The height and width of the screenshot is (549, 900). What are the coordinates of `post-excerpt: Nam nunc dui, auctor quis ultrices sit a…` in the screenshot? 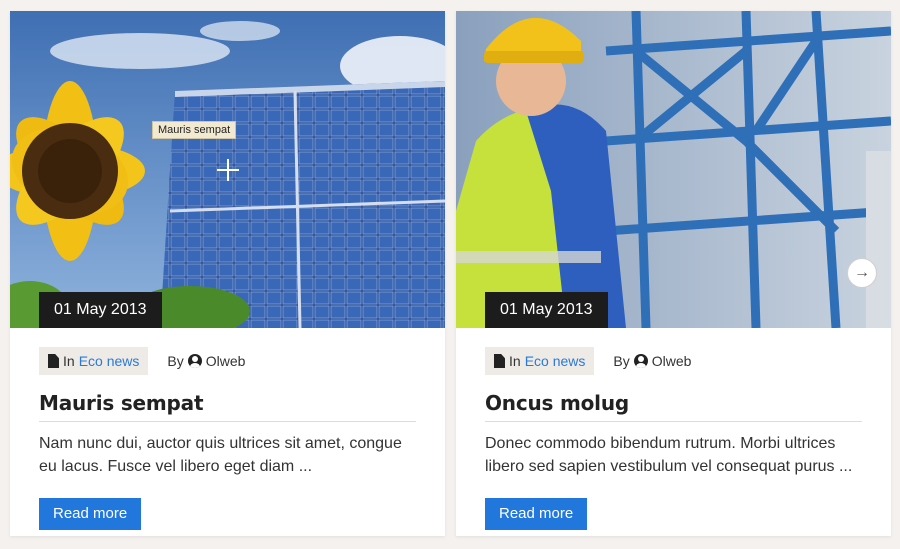 It's located at (220, 455).